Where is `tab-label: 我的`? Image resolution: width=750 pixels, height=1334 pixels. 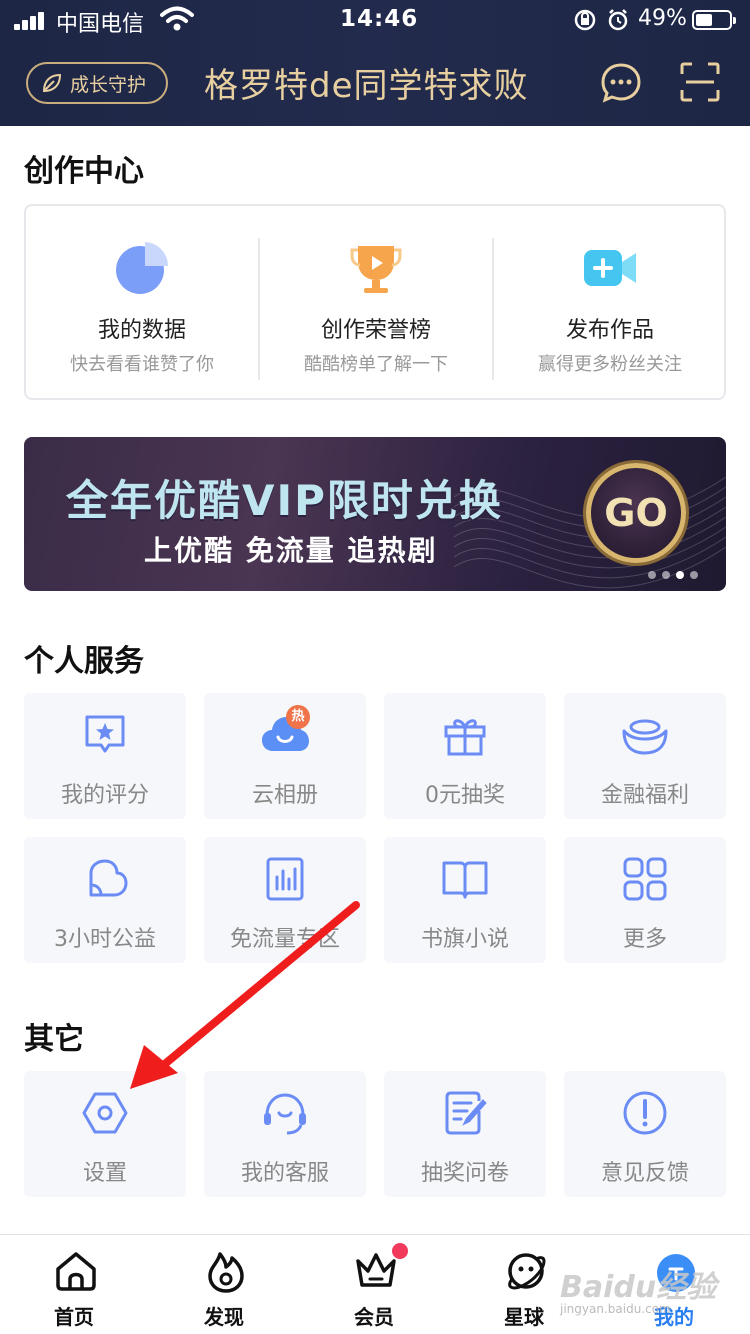
tab-label: 我的 is located at coordinates (674, 1317).